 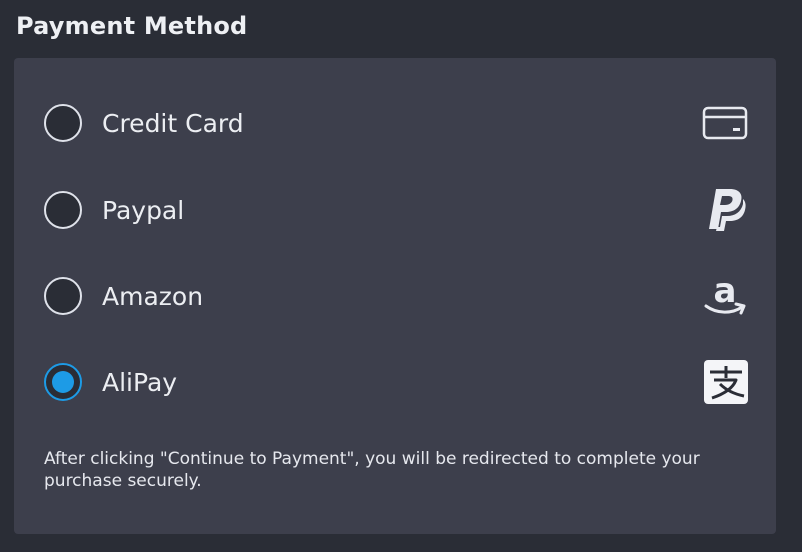 What do you see at coordinates (153, 296) in the screenshot?
I see `amazon-label: Amazon` at bounding box center [153, 296].